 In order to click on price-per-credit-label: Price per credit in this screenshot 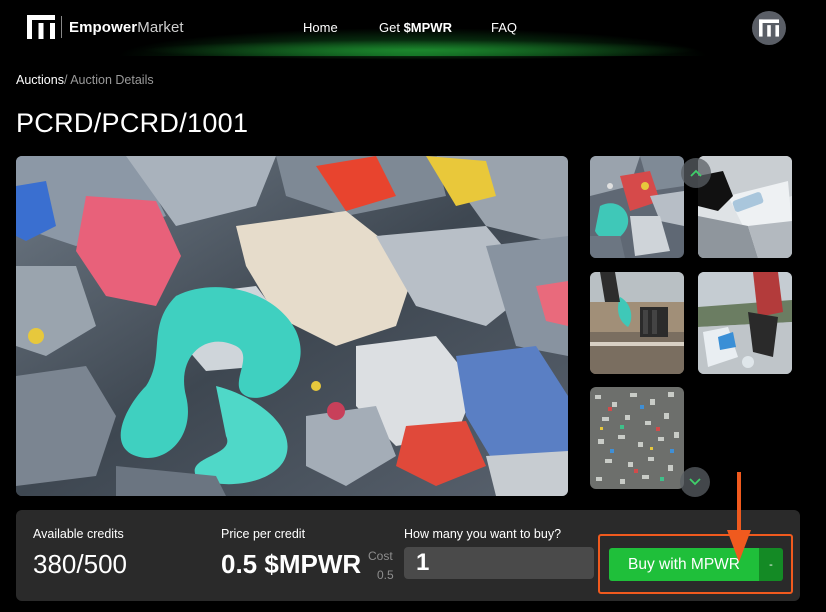, I will do `click(263, 534)`.